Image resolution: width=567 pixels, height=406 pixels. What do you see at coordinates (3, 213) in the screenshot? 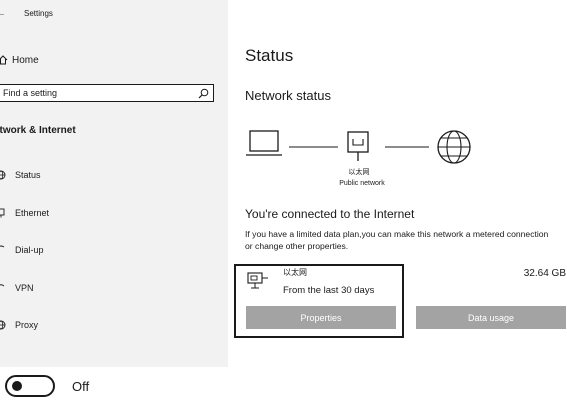
I see `ethernet-icon` at bounding box center [3, 213].